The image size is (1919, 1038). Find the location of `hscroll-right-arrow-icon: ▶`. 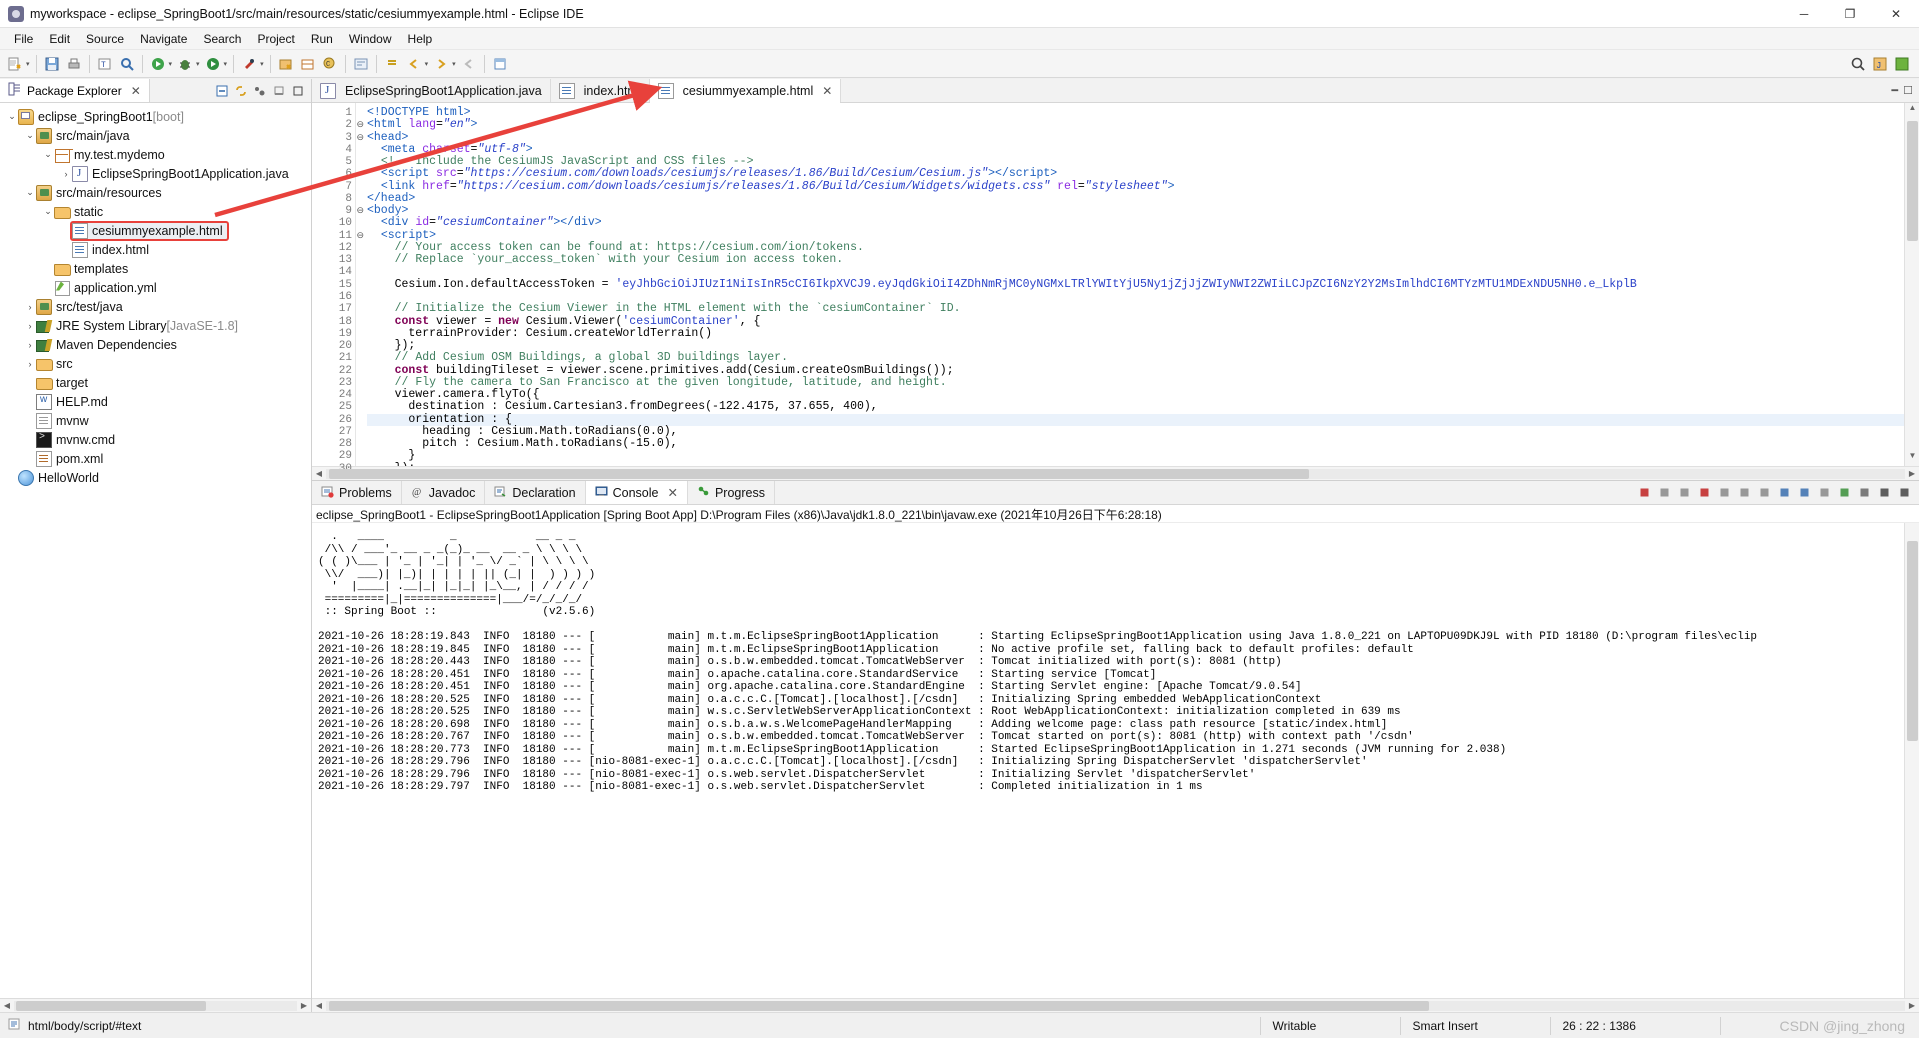

hscroll-right-arrow-icon: ▶ is located at coordinates (304, 1005).